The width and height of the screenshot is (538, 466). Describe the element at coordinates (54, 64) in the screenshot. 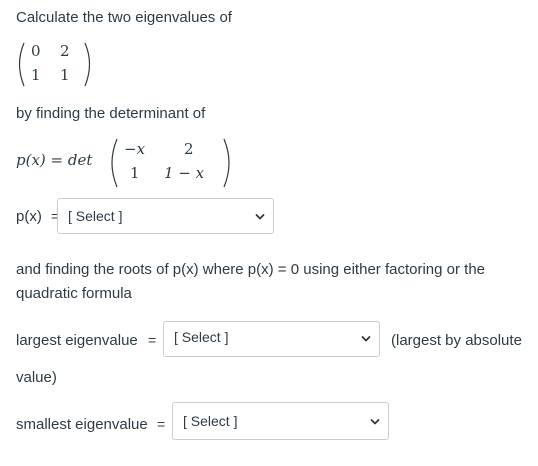

I see `matrix-a-parens` at that location.